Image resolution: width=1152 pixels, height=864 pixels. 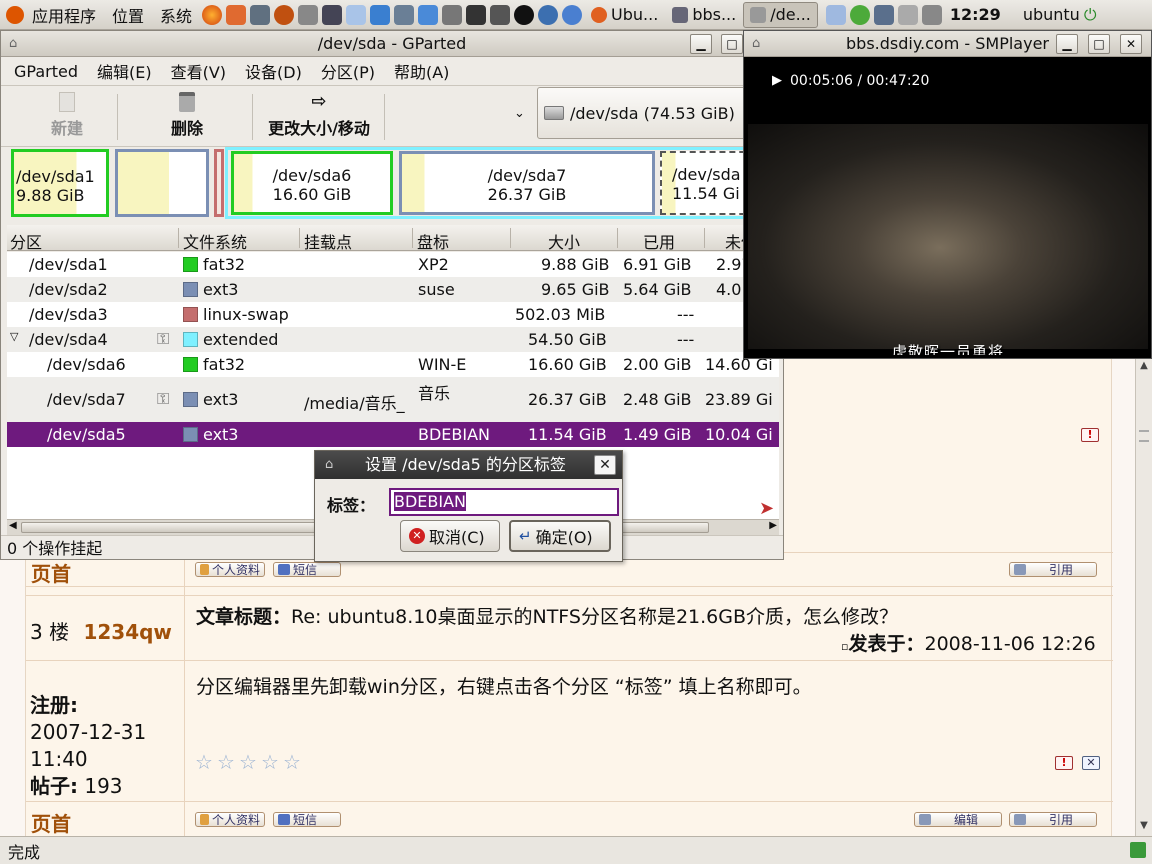 What do you see at coordinates (548, 14) in the screenshot?
I see `browser-icon` at bounding box center [548, 14].